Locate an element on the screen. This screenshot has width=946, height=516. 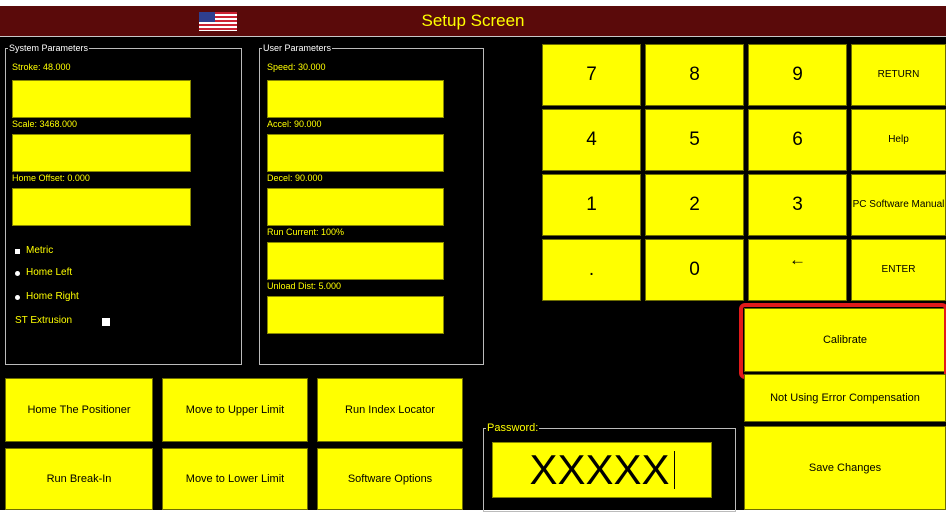
unload-dist-label: Unload Dist: 5.000 is located at coordinates (304, 286).